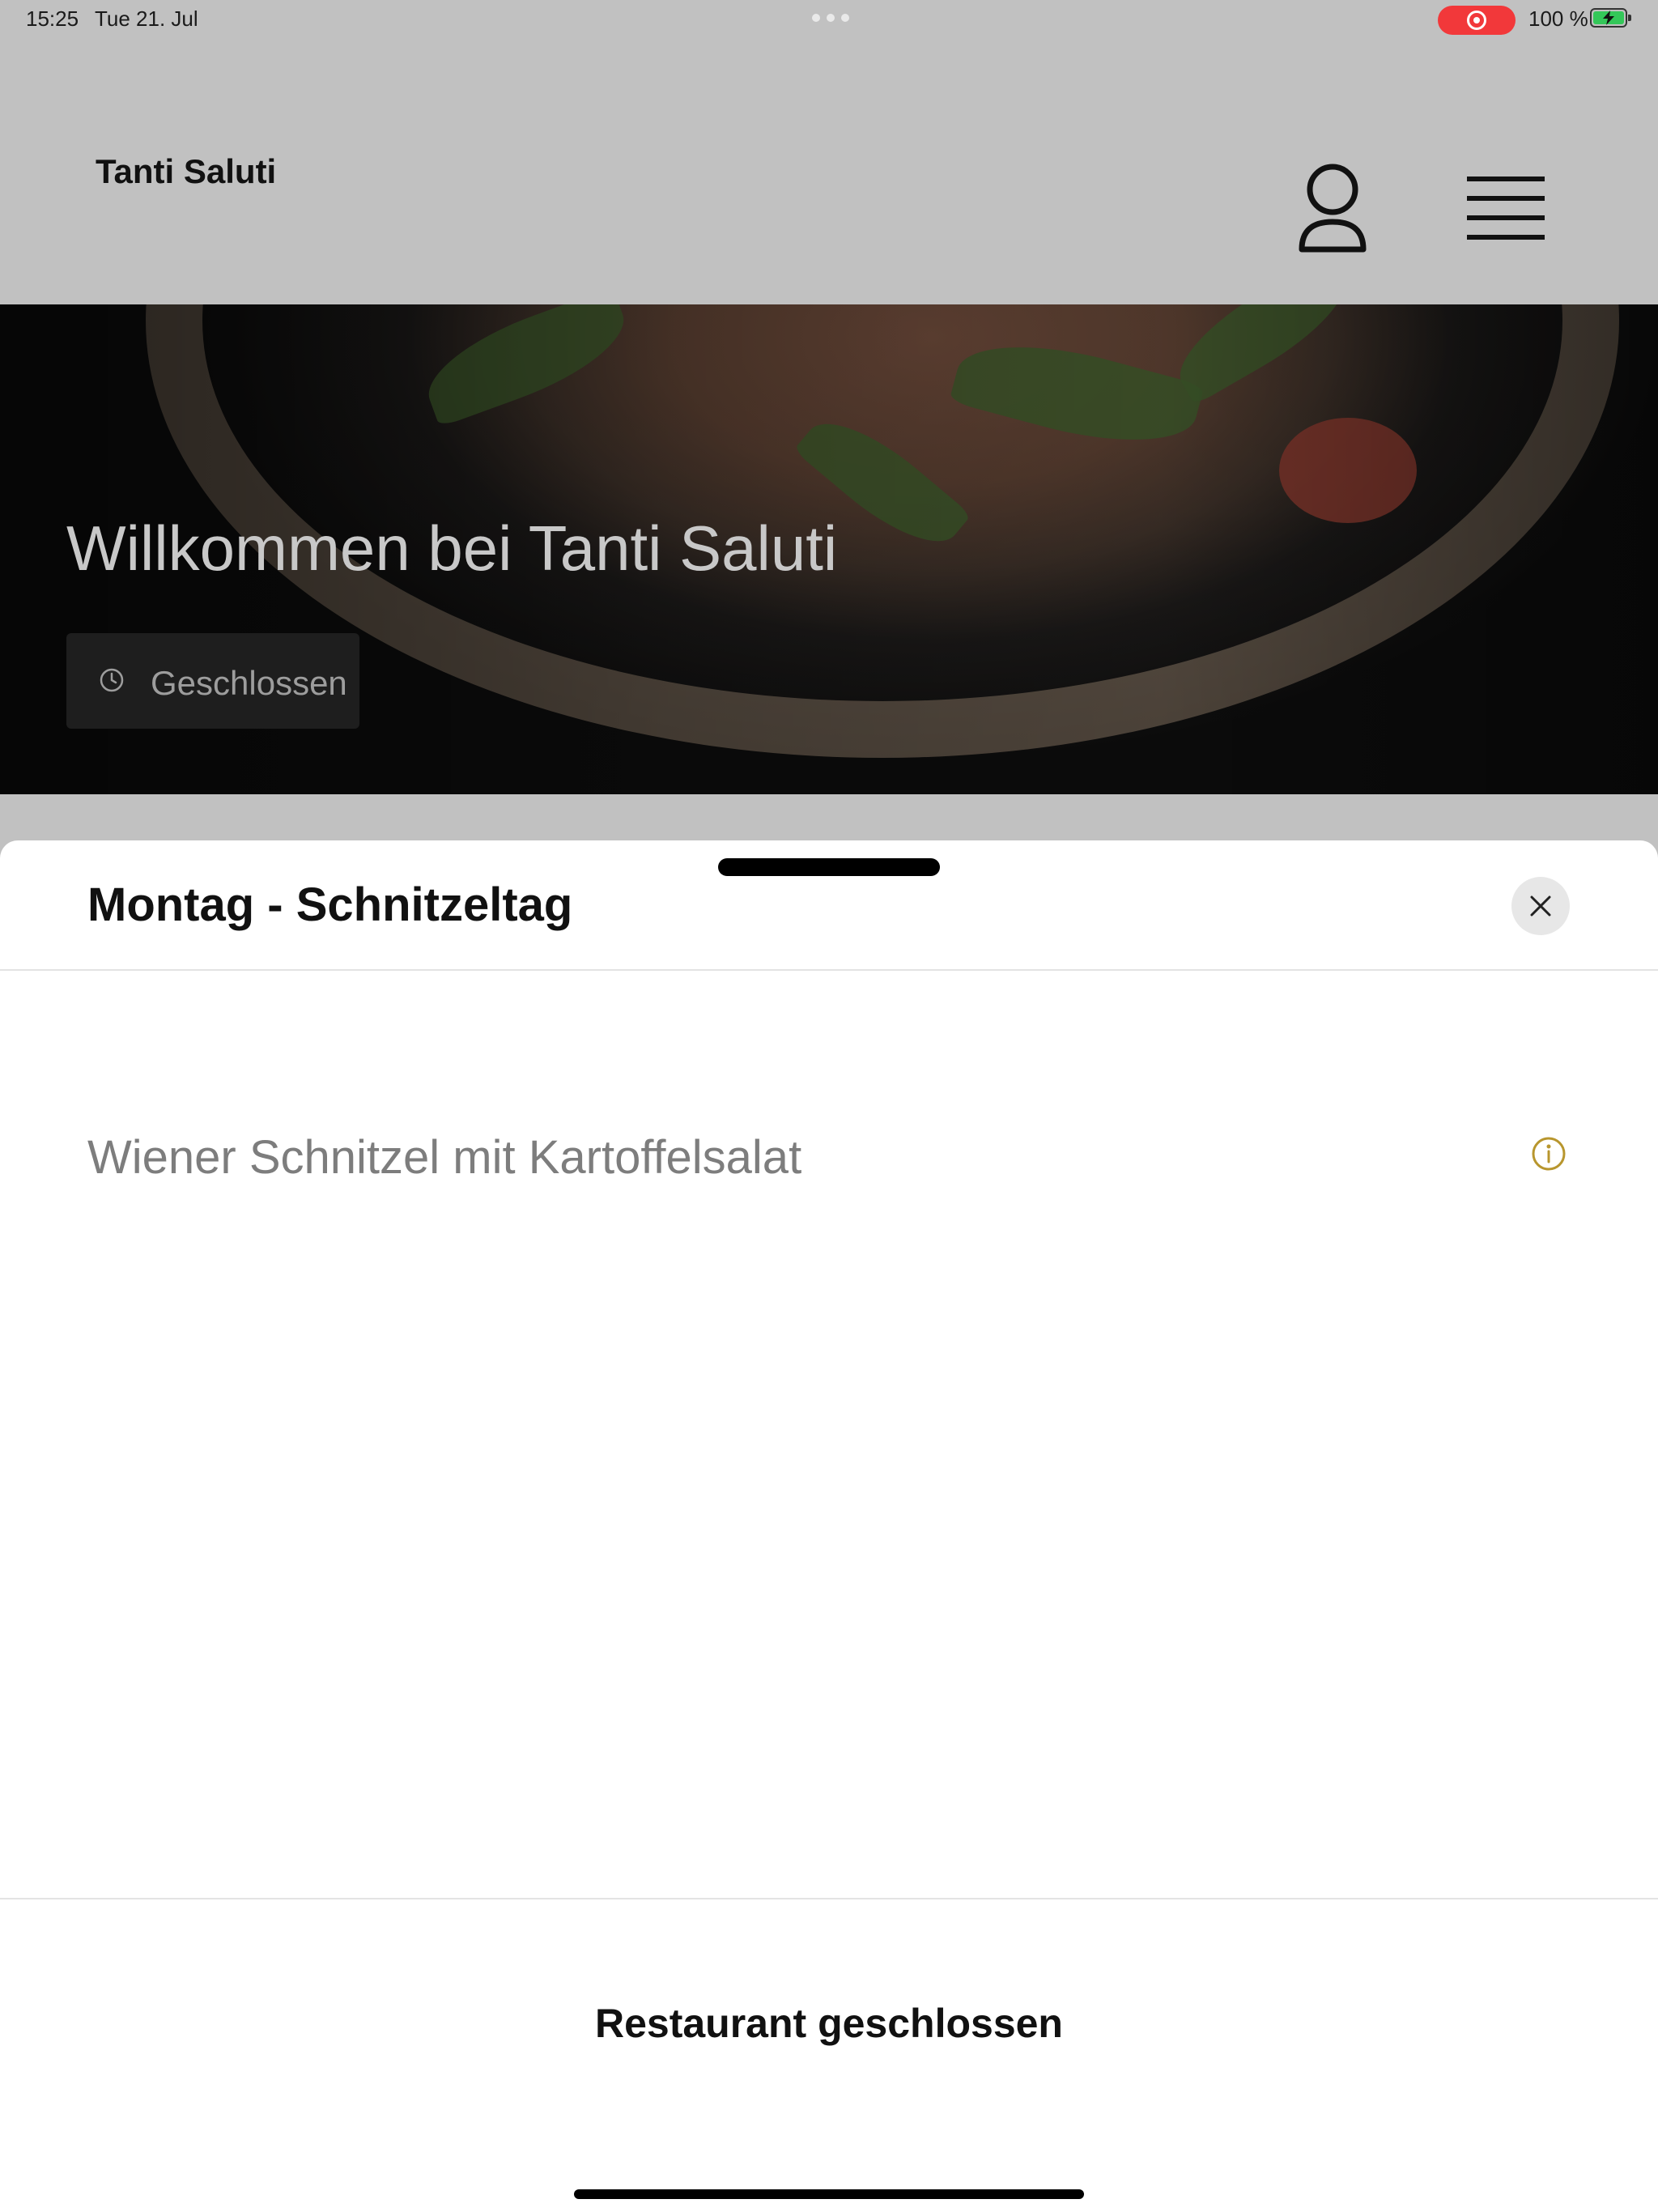 The image size is (1658, 2212). Describe the element at coordinates (1558, 19) in the screenshot. I see `battery-percentage: 100 %` at that location.